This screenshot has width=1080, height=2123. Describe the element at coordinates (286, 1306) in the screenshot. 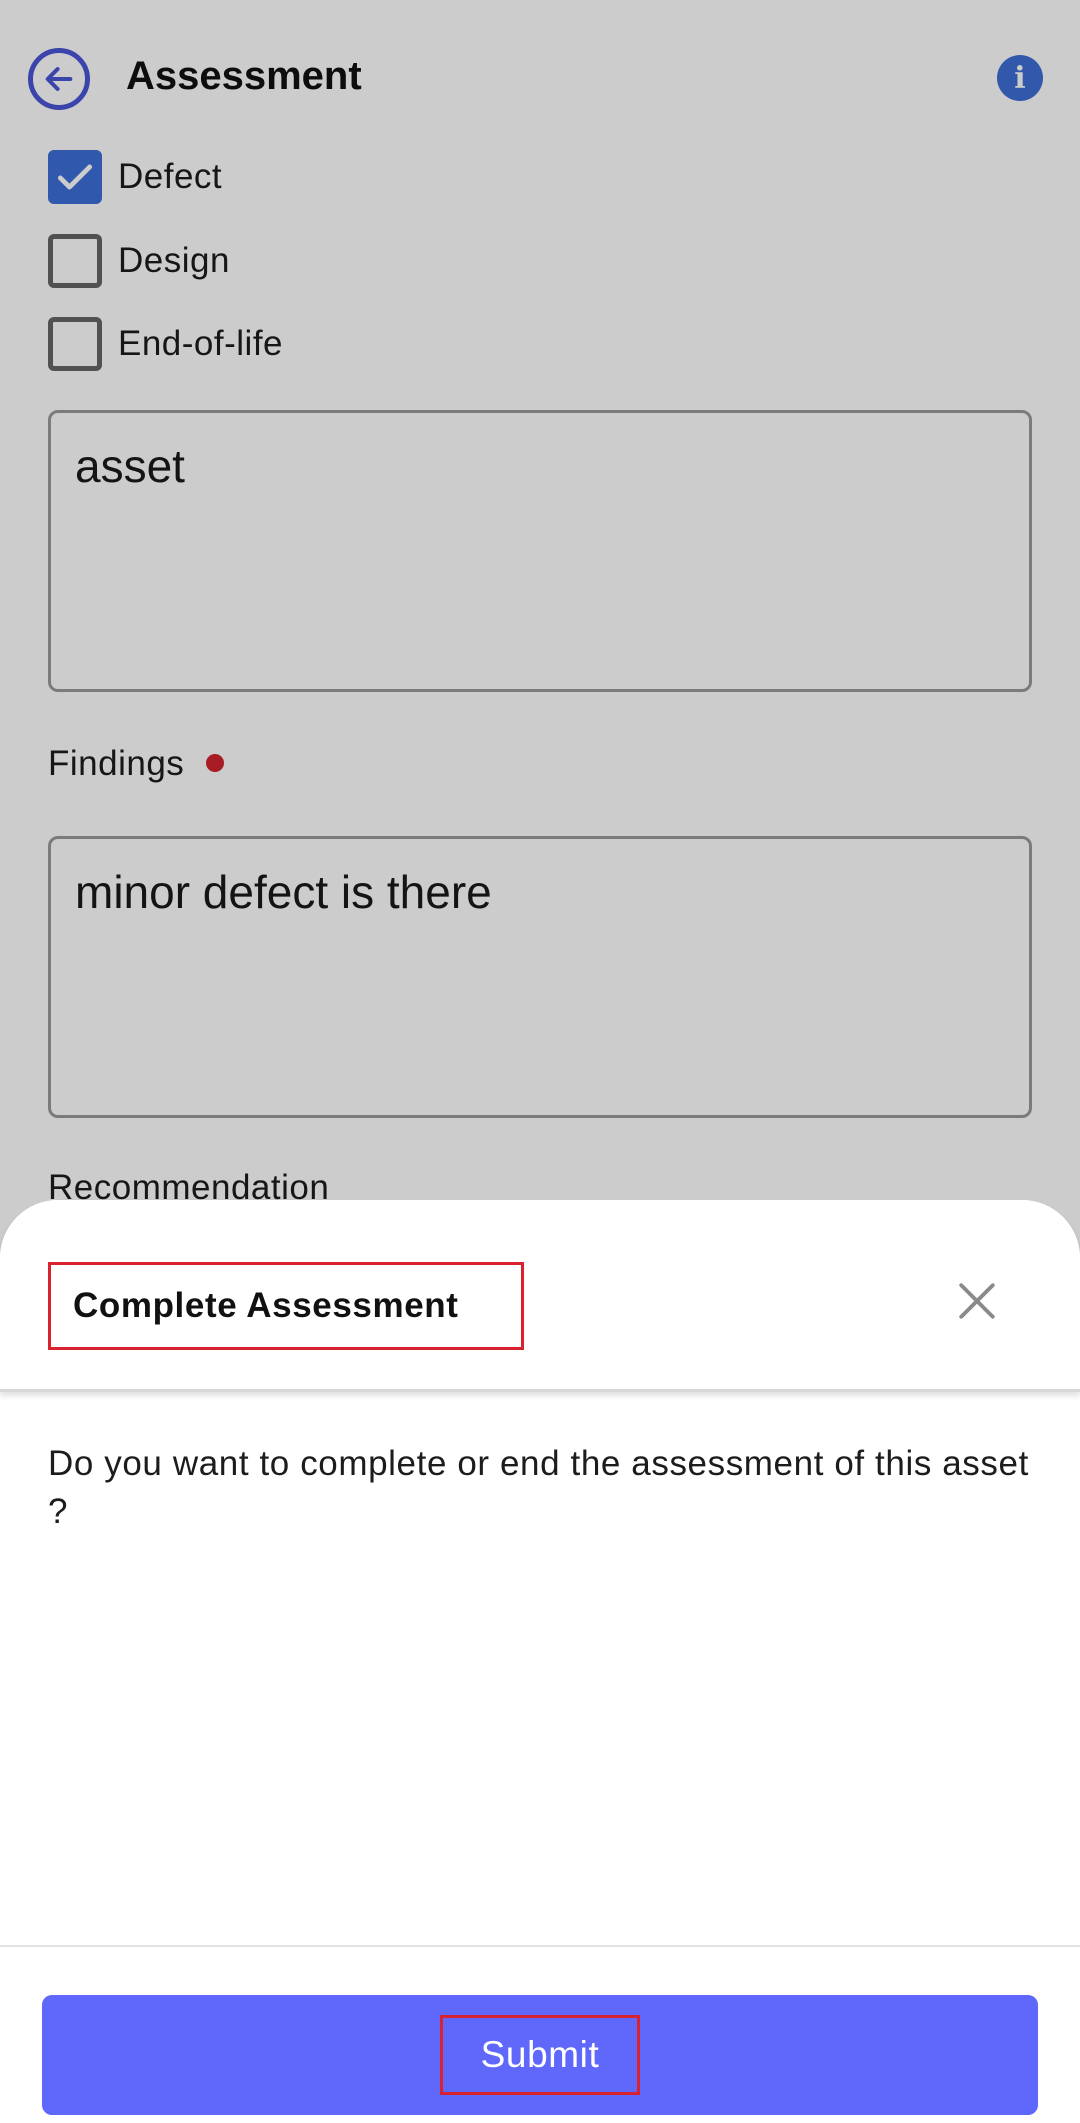

I see `sheet-title: Complete Assessment` at that location.